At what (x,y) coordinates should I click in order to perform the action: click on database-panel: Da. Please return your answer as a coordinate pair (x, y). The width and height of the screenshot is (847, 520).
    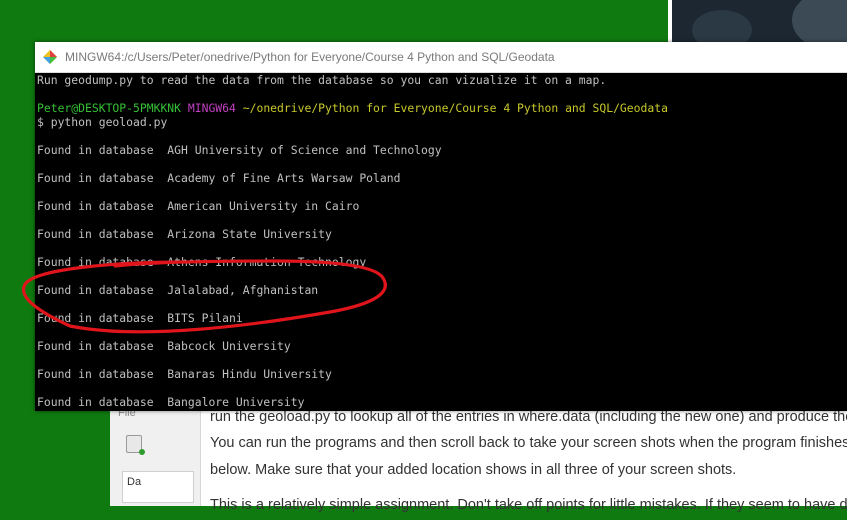
    Looking at the image, I should click on (158, 487).